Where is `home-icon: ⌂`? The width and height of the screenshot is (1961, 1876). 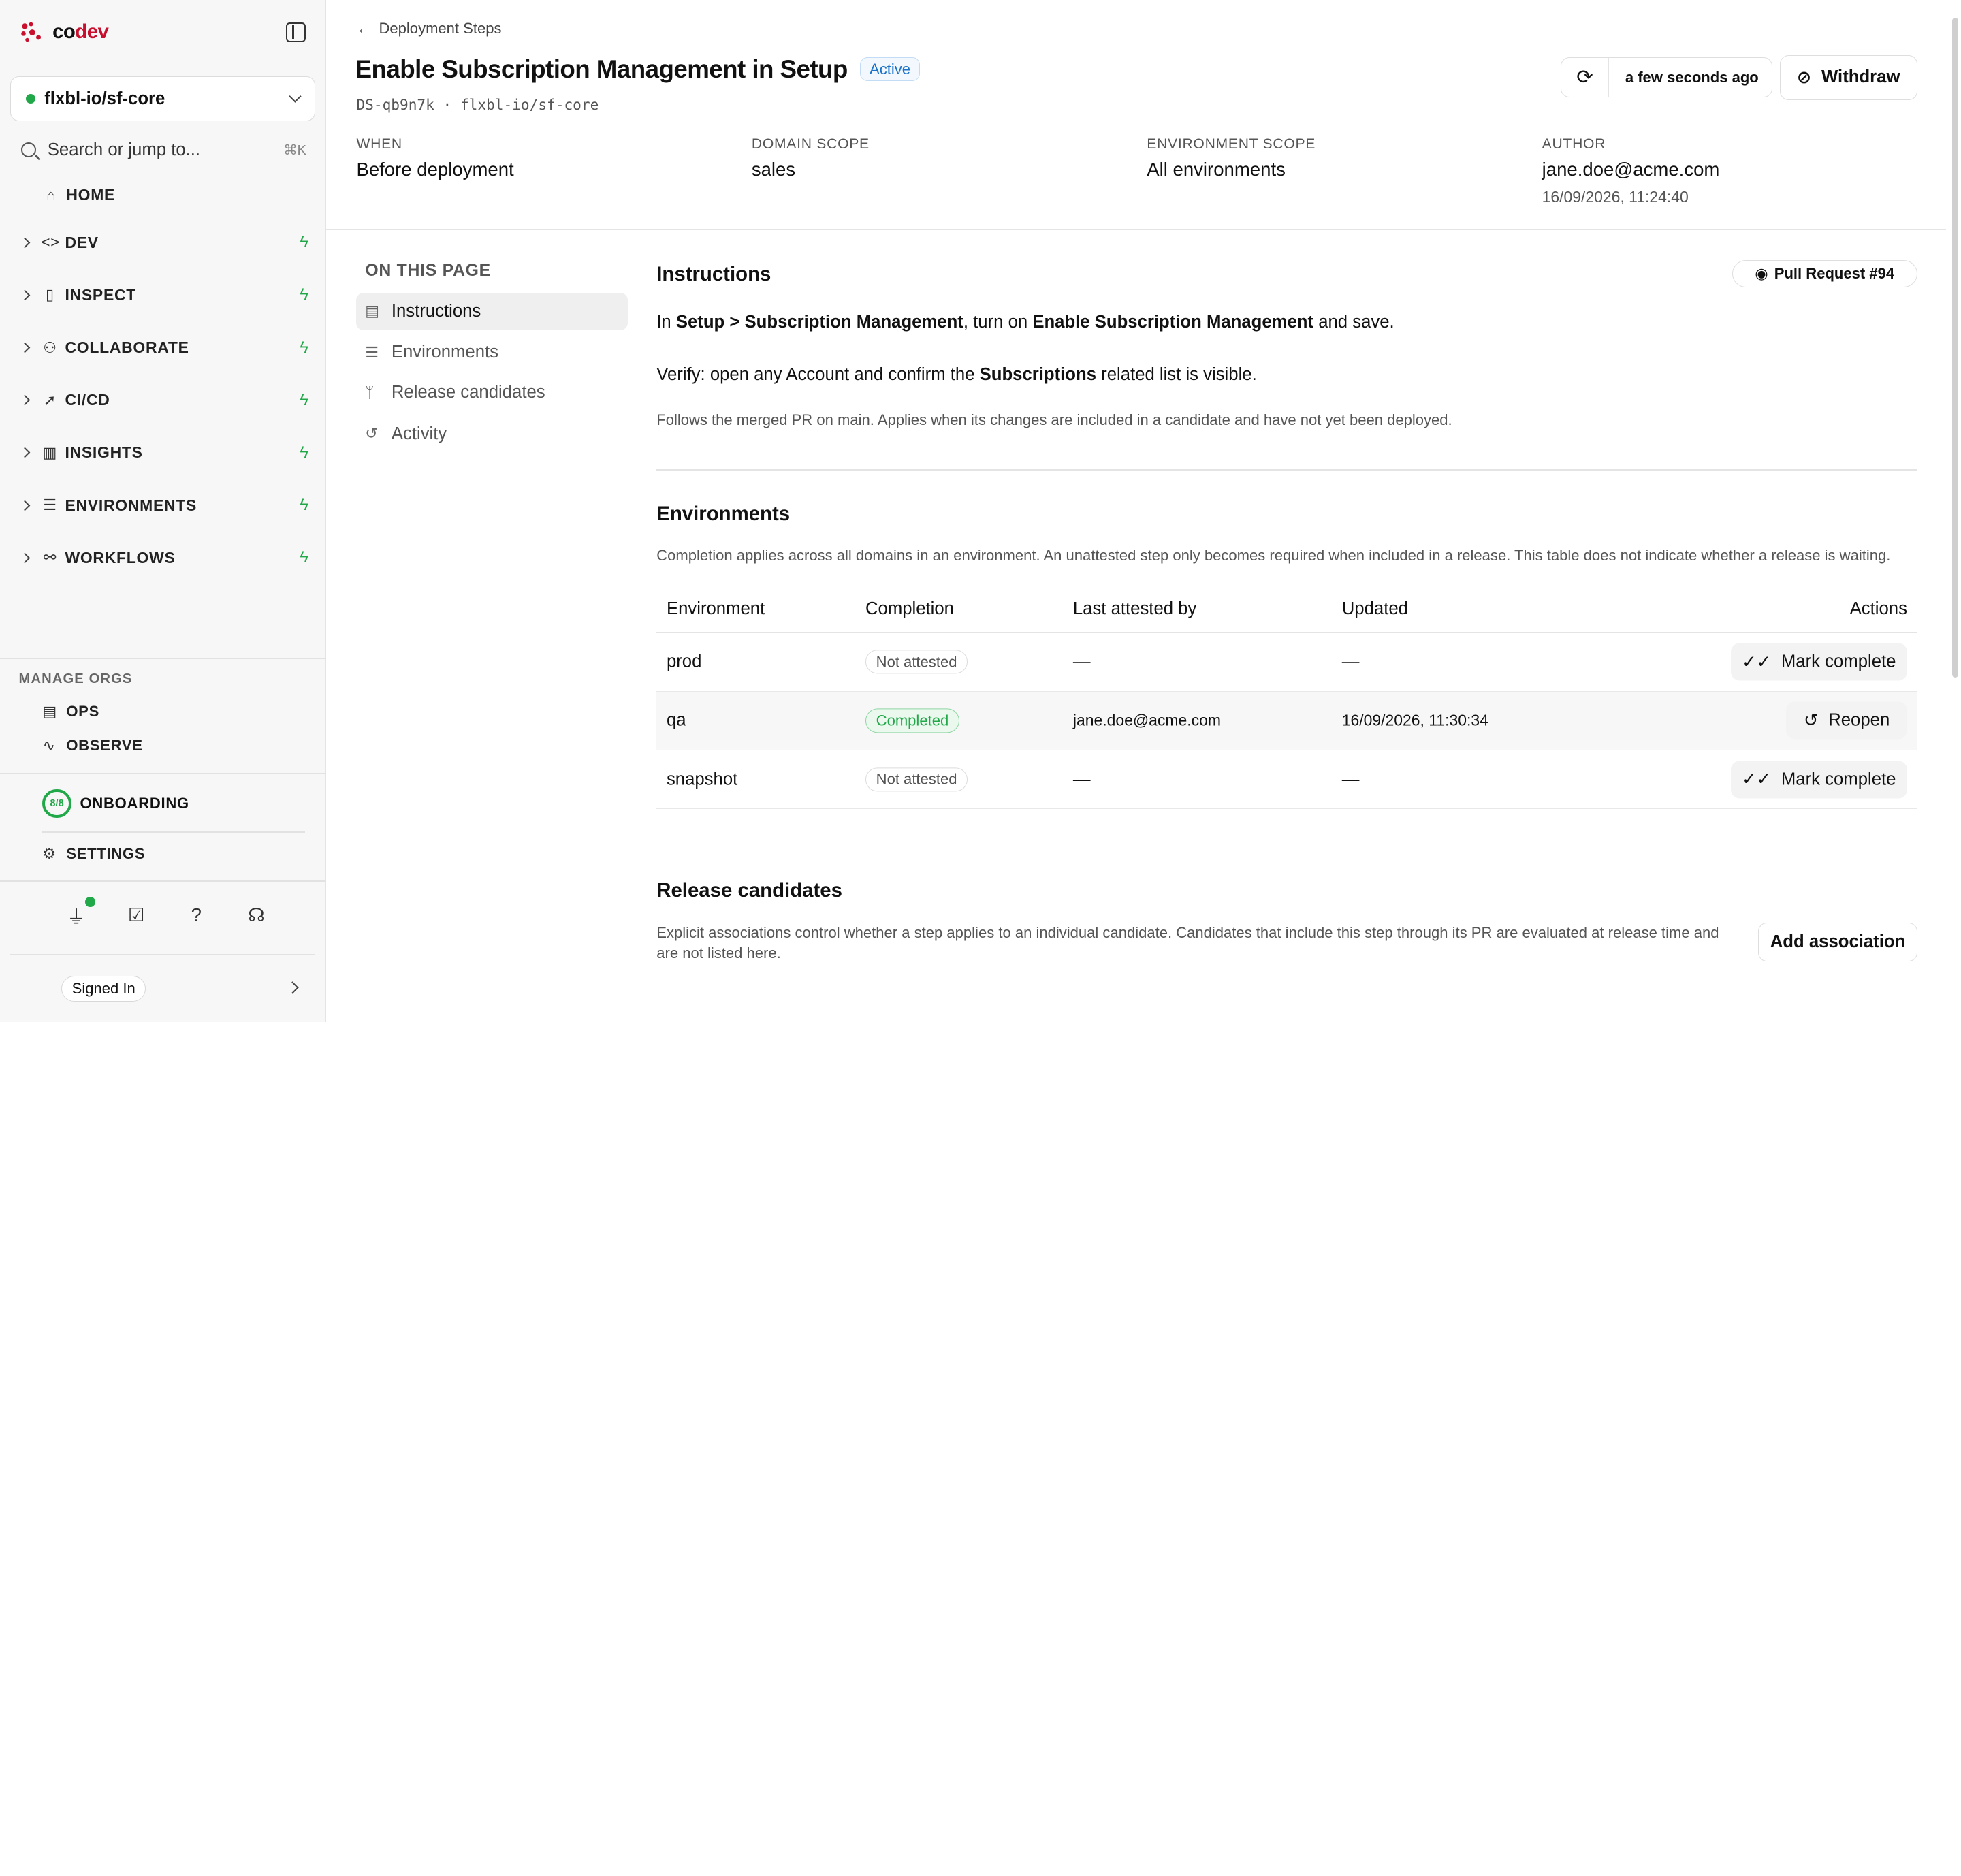
home-icon: ⌂ is located at coordinates (51, 195).